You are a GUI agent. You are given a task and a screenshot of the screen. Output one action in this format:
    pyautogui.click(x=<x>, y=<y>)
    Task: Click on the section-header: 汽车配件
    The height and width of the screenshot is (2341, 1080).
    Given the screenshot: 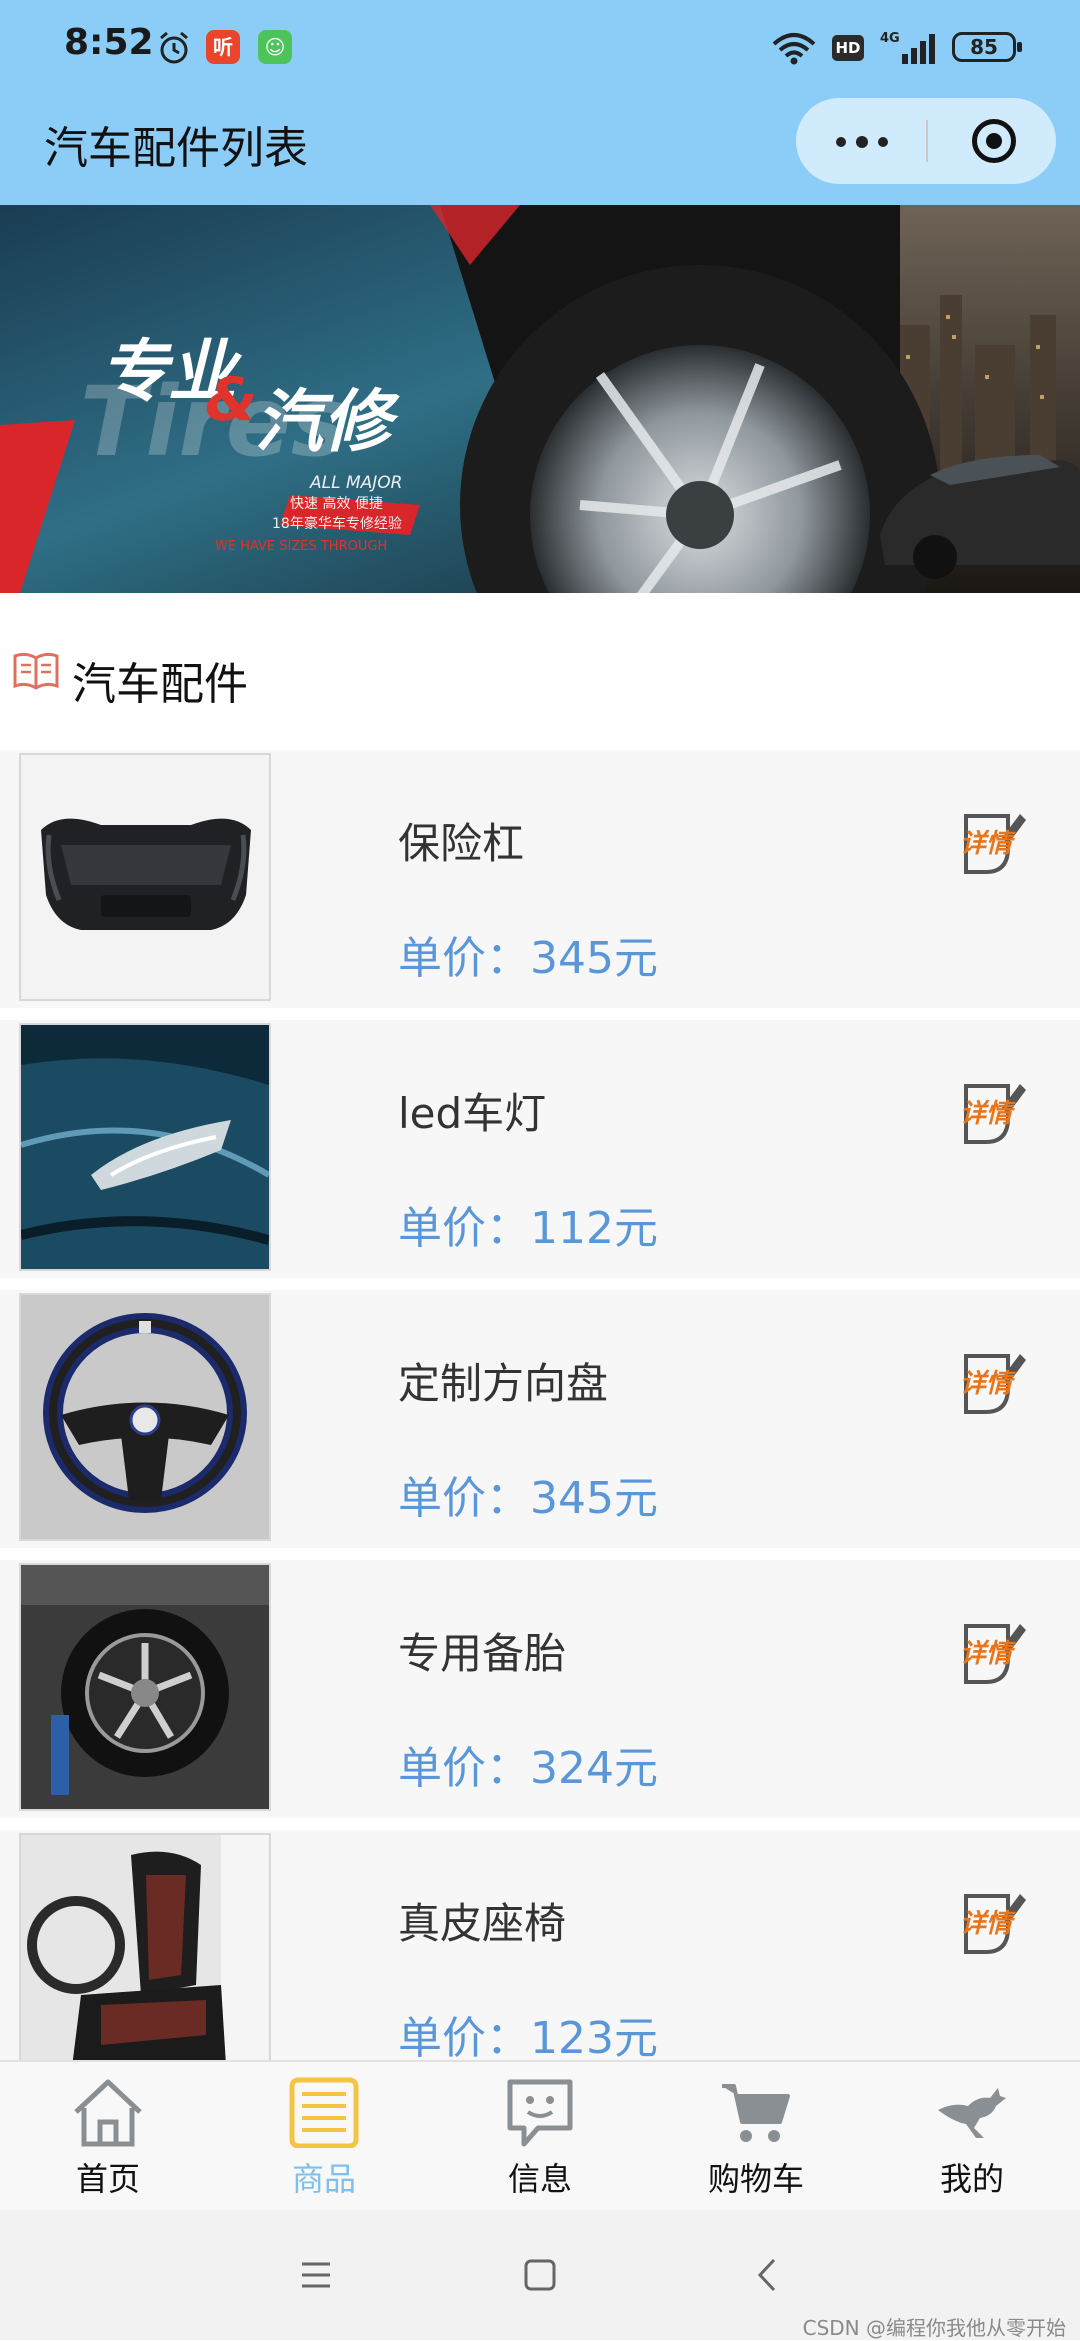 What is the action you would take?
    pyautogui.click(x=540, y=675)
    